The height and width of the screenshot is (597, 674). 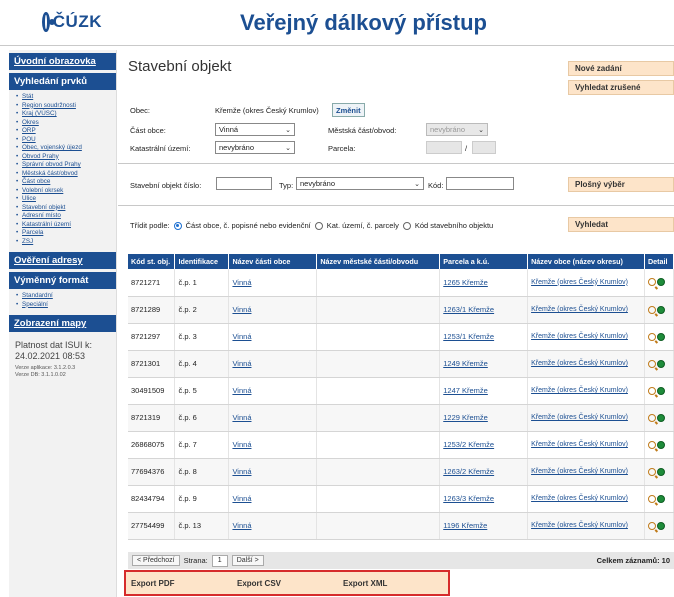 I want to click on sidebar-item: Speciální, so click(x=66, y=305).